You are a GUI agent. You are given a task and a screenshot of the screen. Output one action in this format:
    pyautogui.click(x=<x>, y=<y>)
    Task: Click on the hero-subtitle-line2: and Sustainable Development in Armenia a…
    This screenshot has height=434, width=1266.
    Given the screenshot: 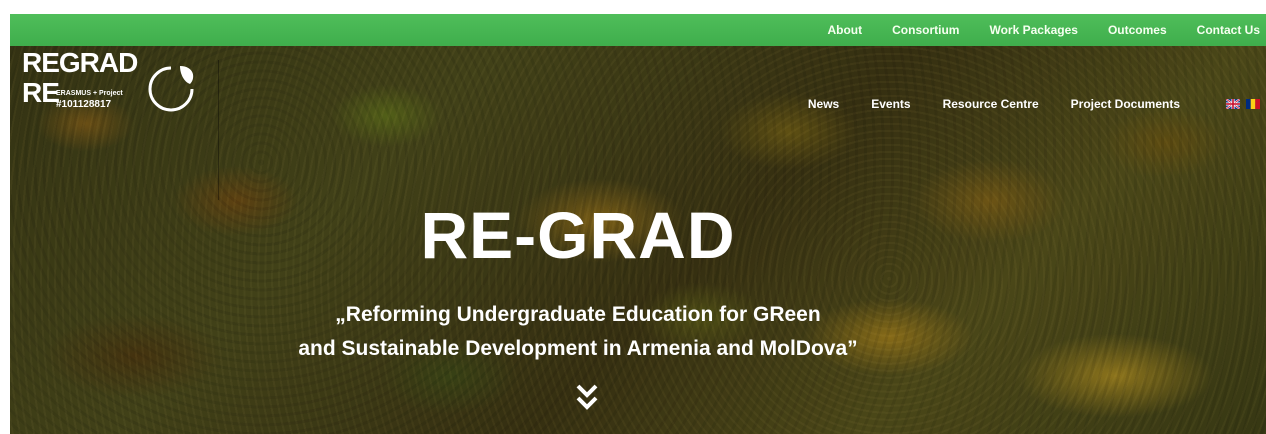 What is the action you would take?
    pyautogui.click(x=578, y=348)
    